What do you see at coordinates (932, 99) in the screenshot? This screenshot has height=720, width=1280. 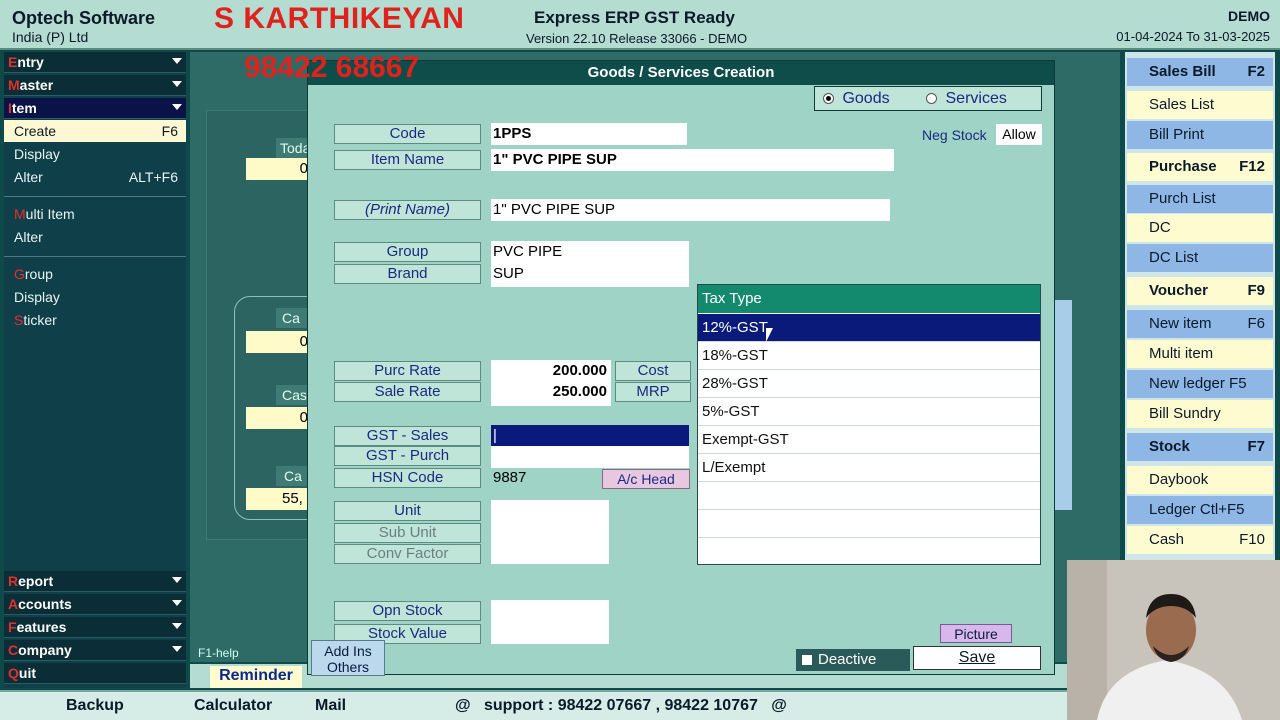 I see `services-radio` at bounding box center [932, 99].